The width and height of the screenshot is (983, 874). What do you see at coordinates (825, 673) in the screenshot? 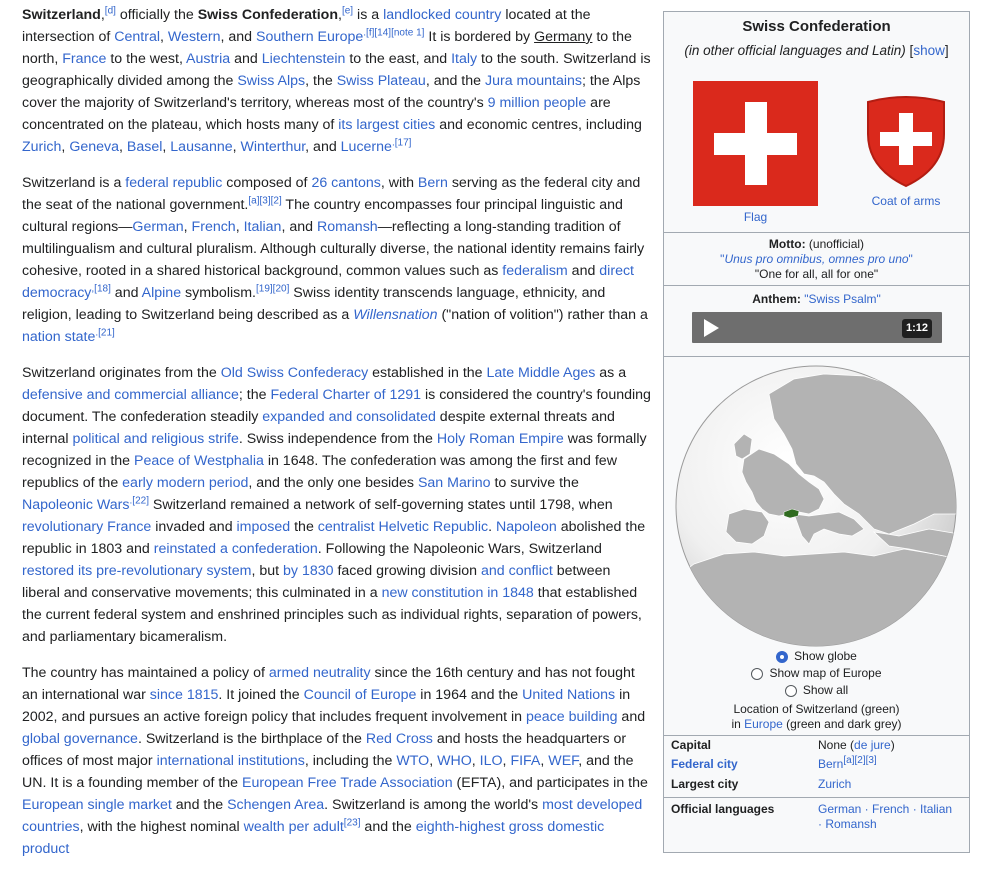
I see `radio-label-map: Show map of Europe` at bounding box center [825, 673].